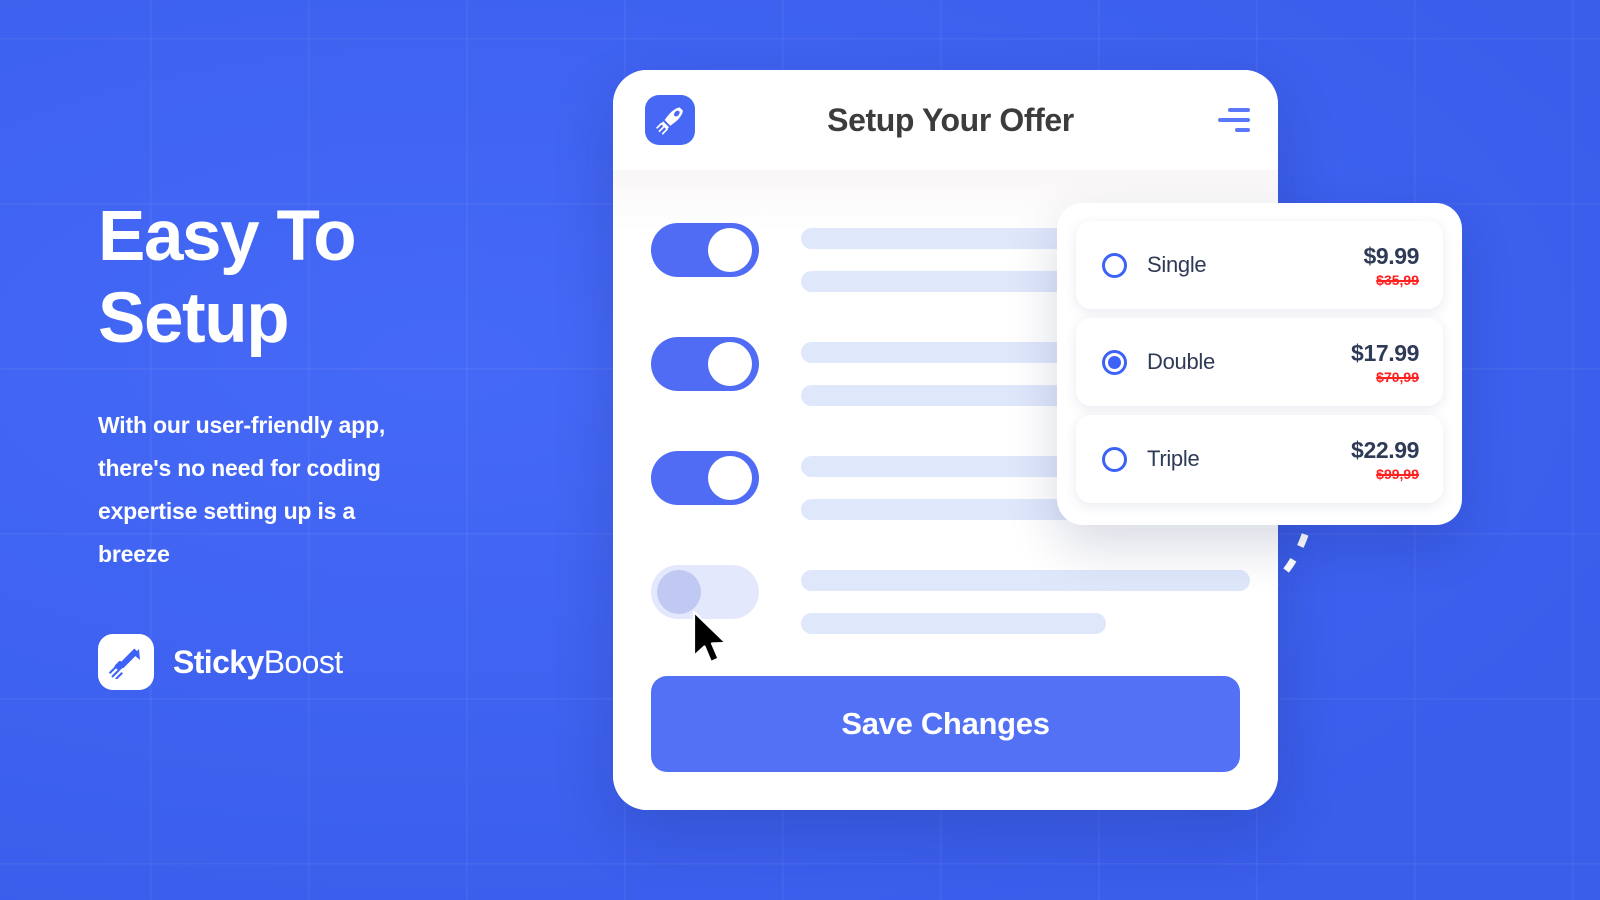 This screenshot has width=1600, height=900. I want to click on phone-title: Setup Your Offer, so click(950, 119).